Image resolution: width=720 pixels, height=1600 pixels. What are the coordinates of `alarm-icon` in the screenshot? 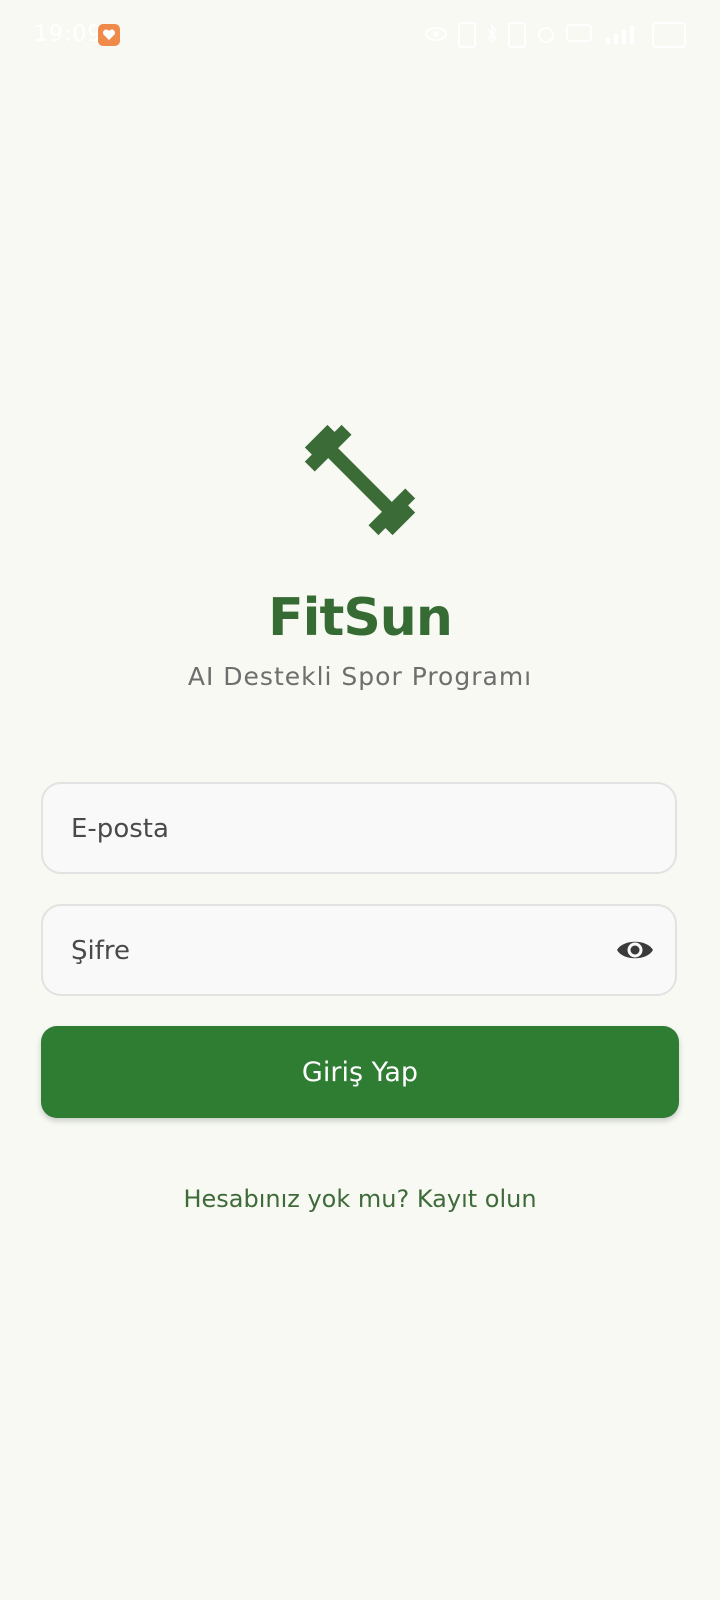 It's located at (546, 35).